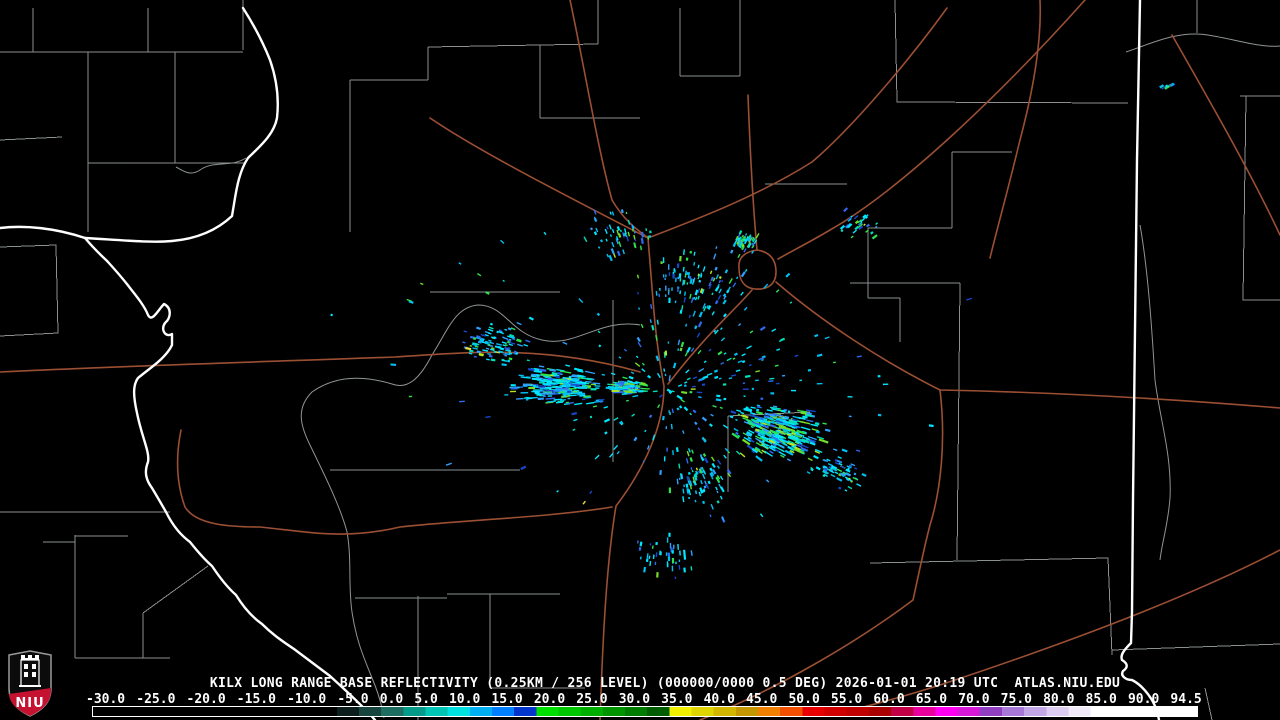 This screenshot has width=1280, height=720. Describe the element at coordinates (307, 699) in the screenshot. I see `colorbar-tick: -10.0` at that location.